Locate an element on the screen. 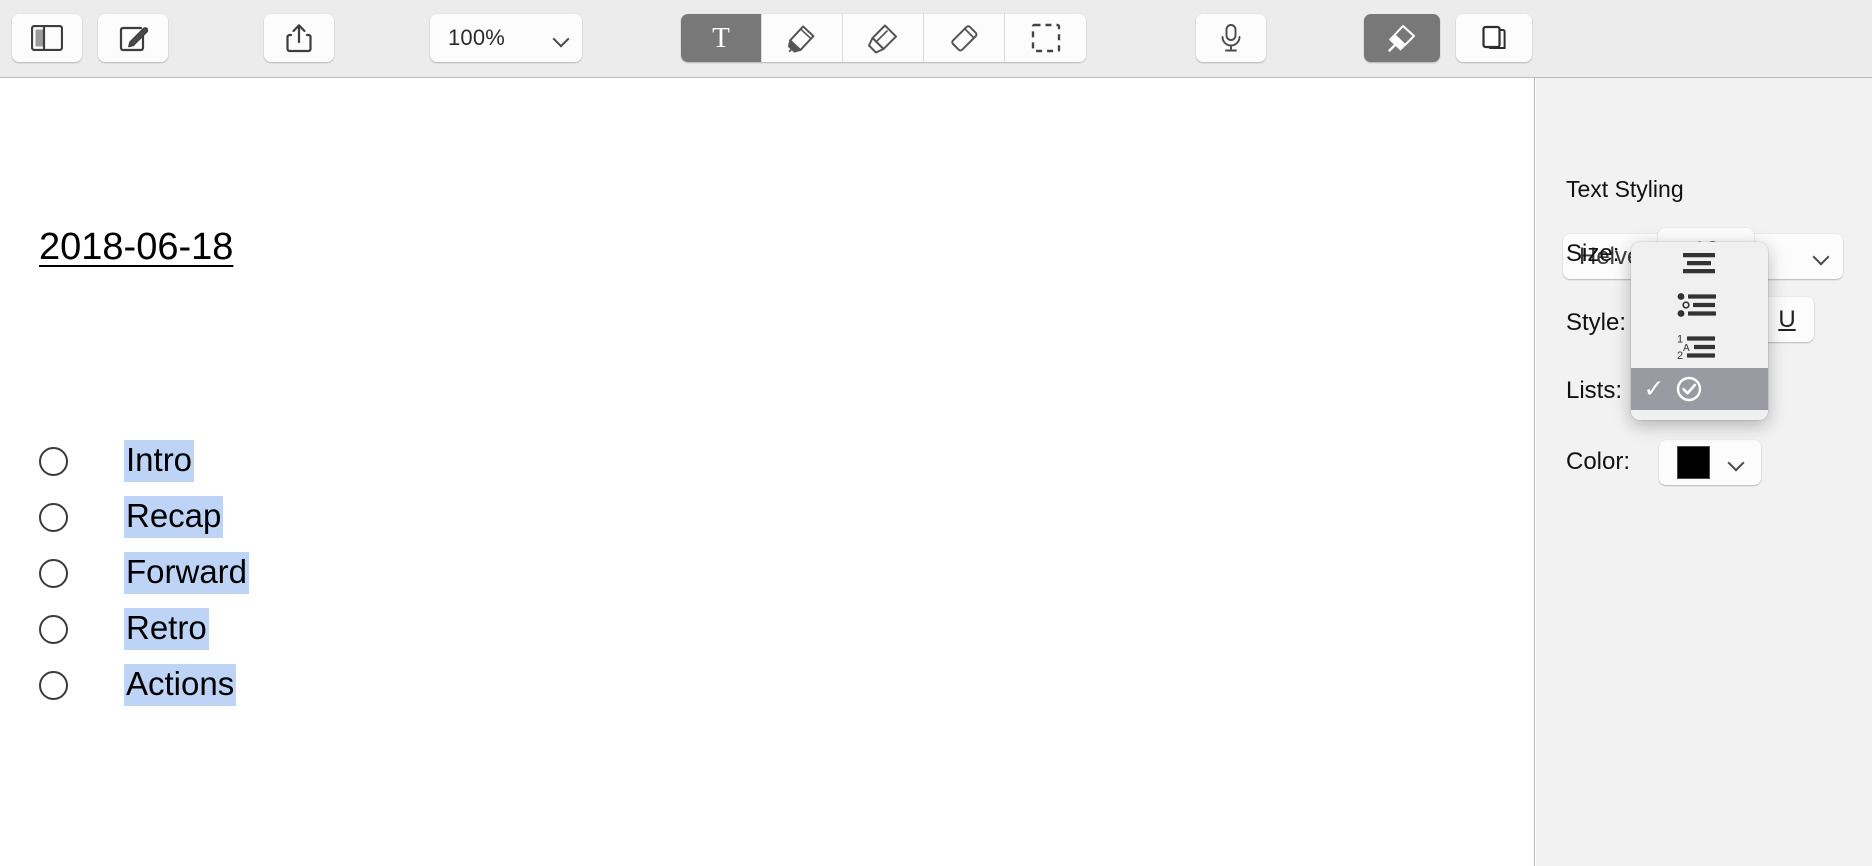 Image resolution: width=1872 pixels, height=866 pixels. checklist-circle-icon is located at coordinates (1719, 389).